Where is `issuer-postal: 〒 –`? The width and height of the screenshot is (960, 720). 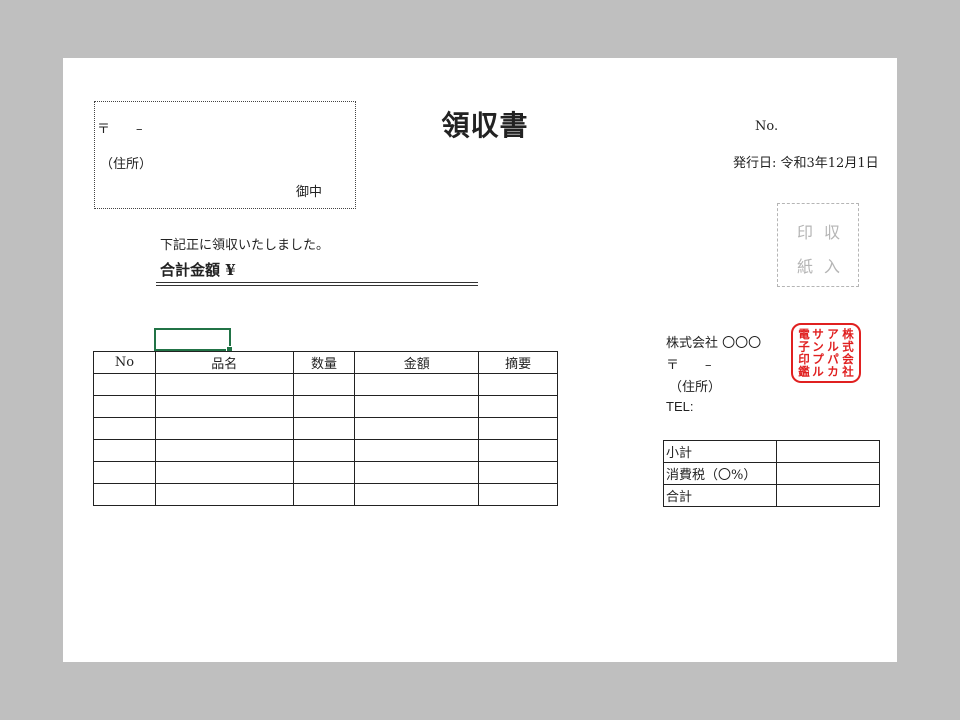
issuer-postal: 〒 – is located at coordinates (689, 365).